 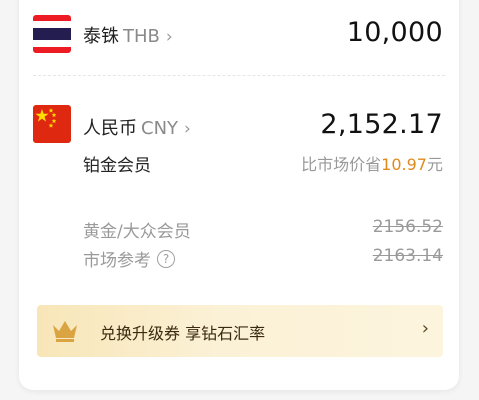 What do you see at coordinates (183, 333) in the screenshot?
I see `banner-text: 兑换升级券 享钻石汇率` at bounding box center [183, 333].